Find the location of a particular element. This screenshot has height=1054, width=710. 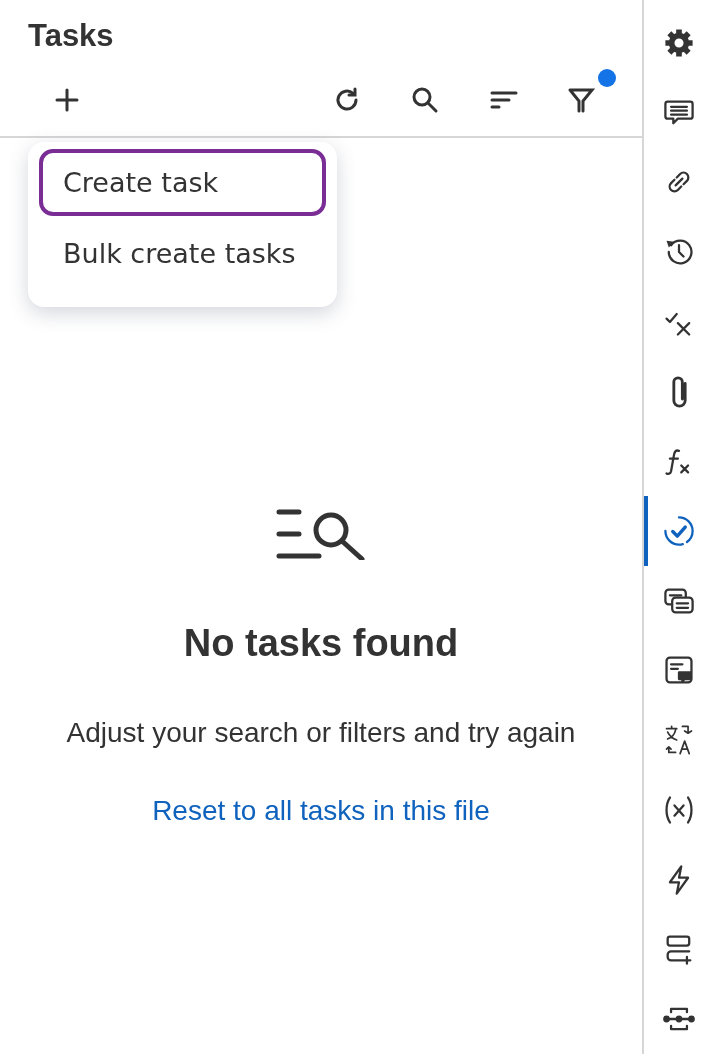

menu-item: Bulk create tasks is located at coordinates (182, 253).